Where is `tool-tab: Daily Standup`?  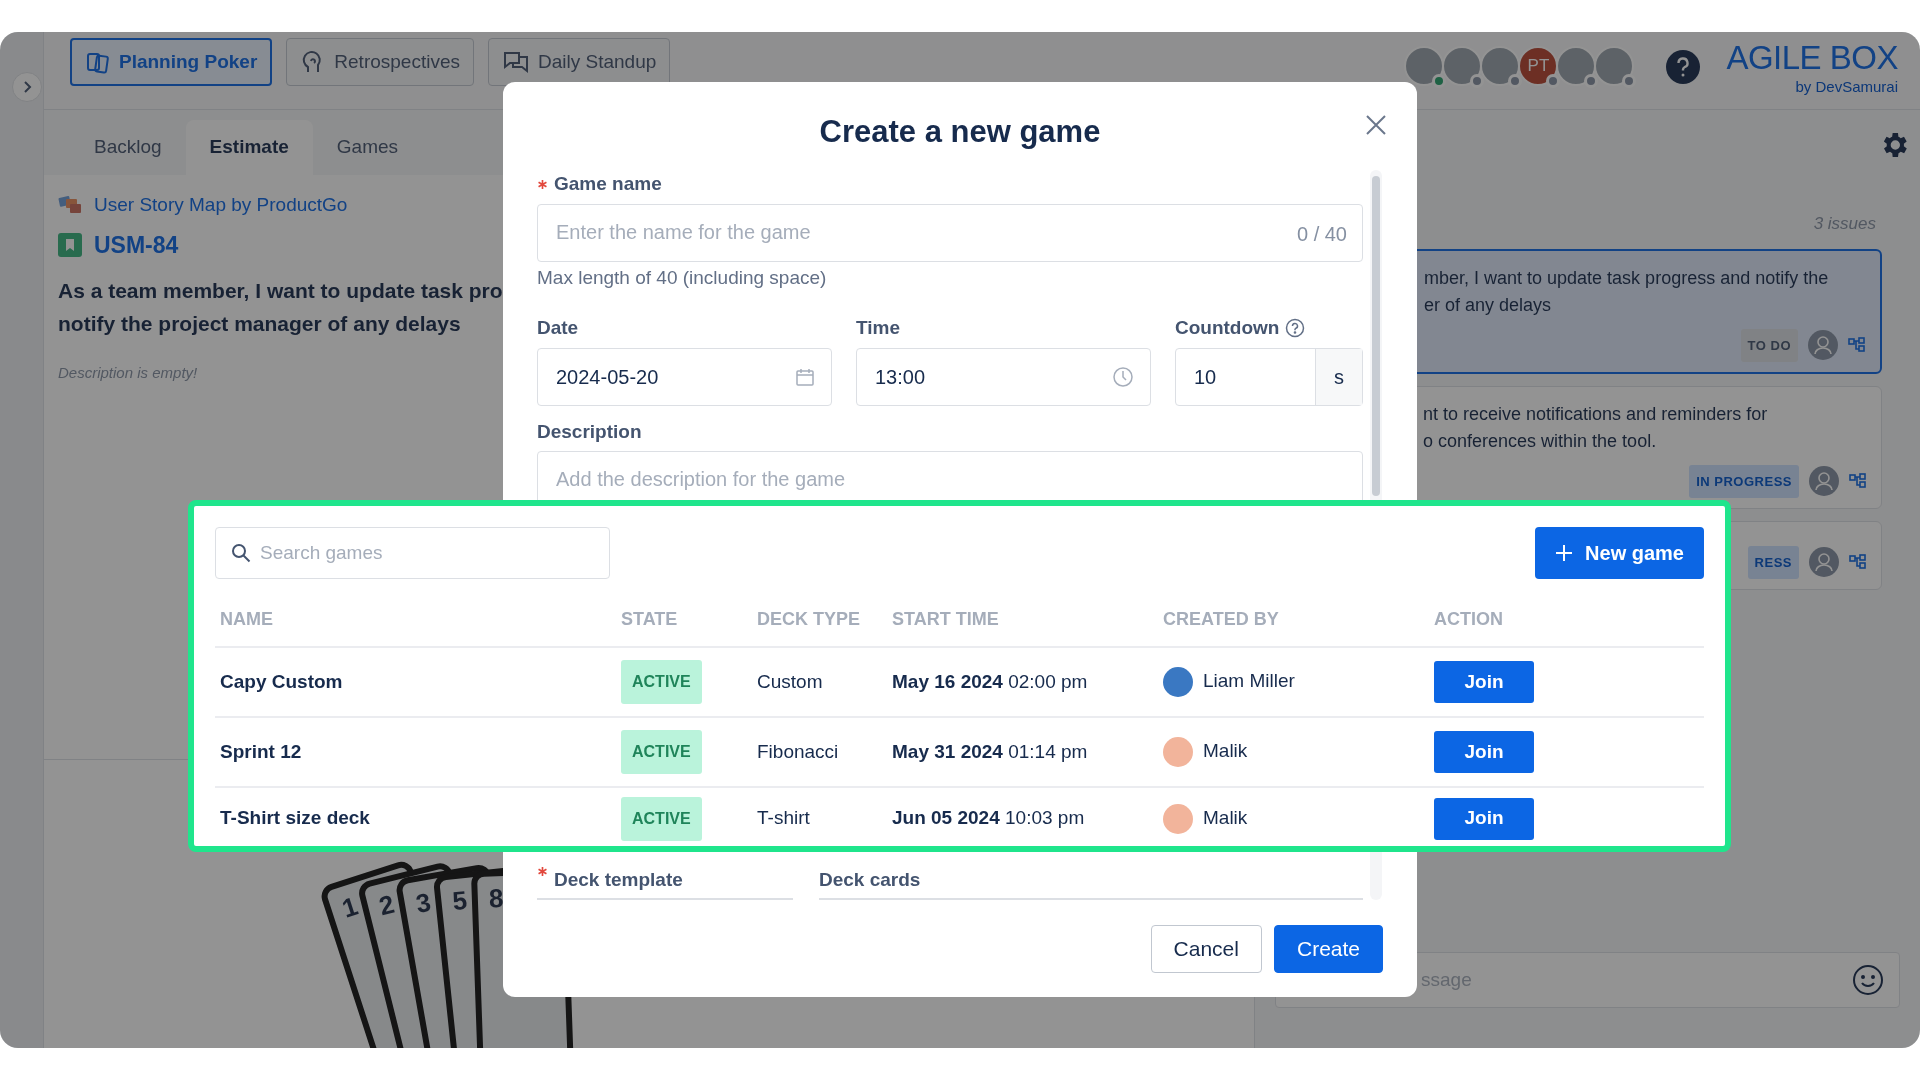 tool-tab: Daily Standup is located at coordinates (579, 62).